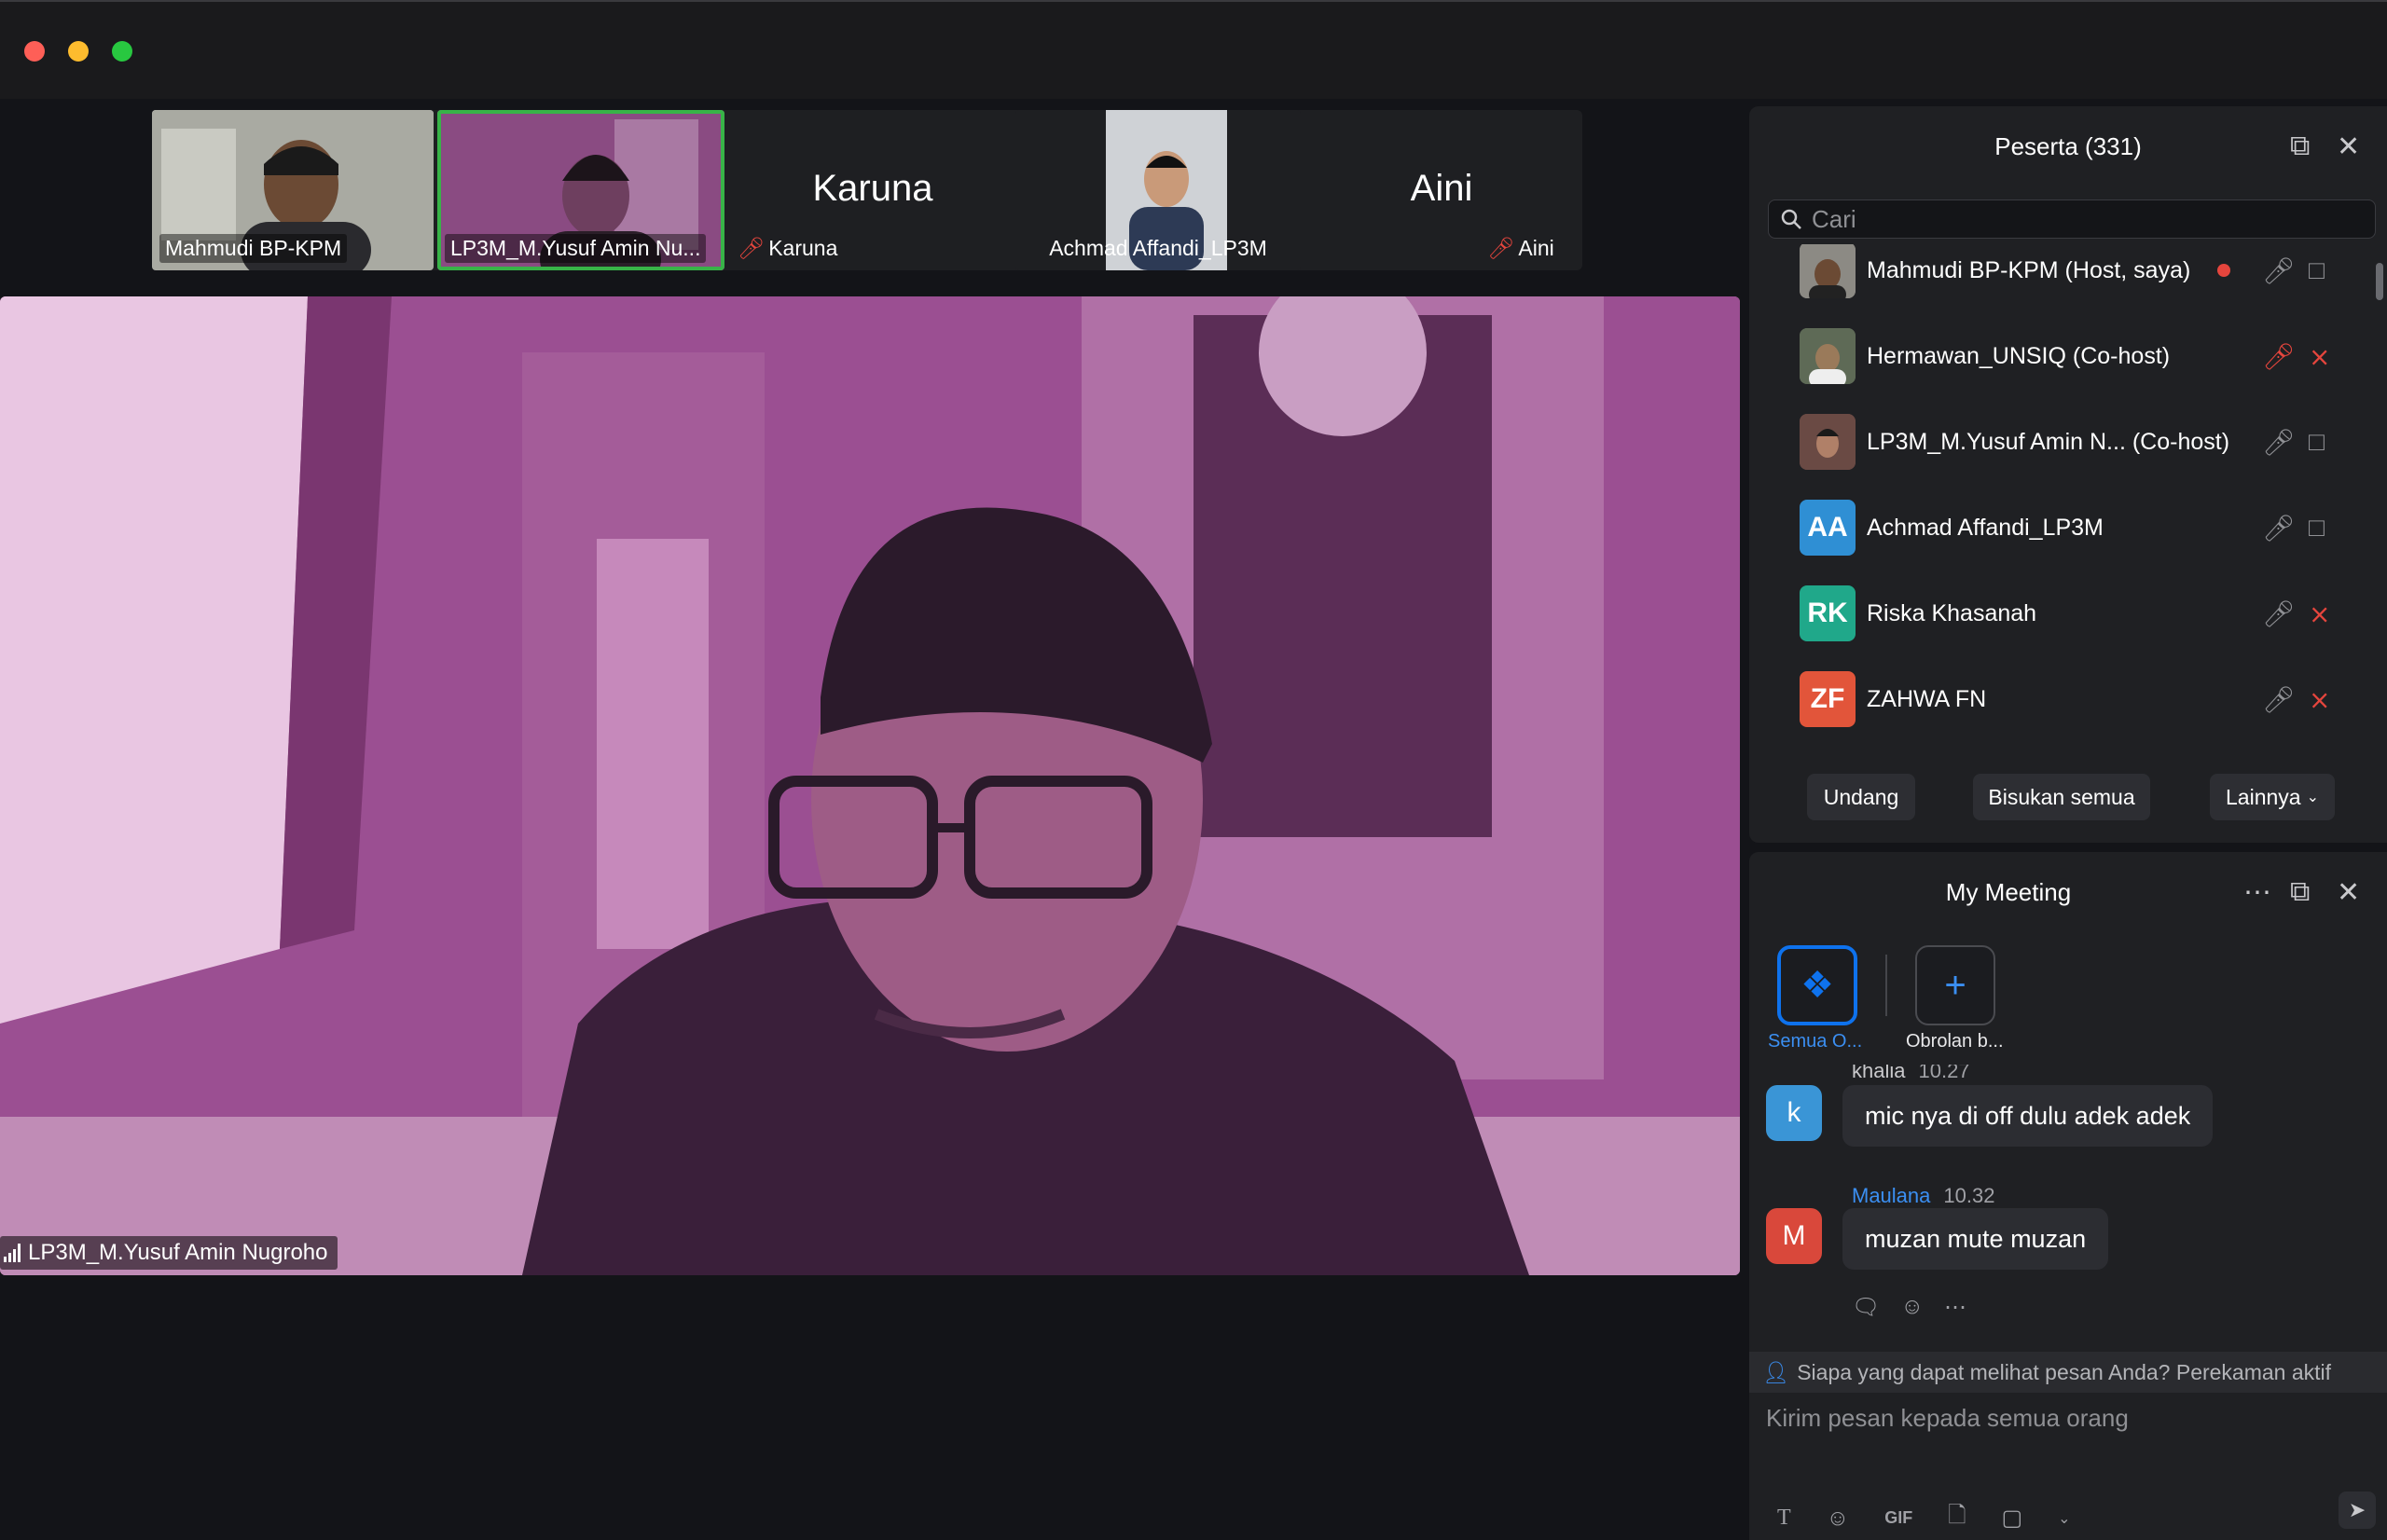  Describe the element at coordinates (1975, 1239) in the screenshot. I see `message-bubble: muzan mute muzan` at that location.